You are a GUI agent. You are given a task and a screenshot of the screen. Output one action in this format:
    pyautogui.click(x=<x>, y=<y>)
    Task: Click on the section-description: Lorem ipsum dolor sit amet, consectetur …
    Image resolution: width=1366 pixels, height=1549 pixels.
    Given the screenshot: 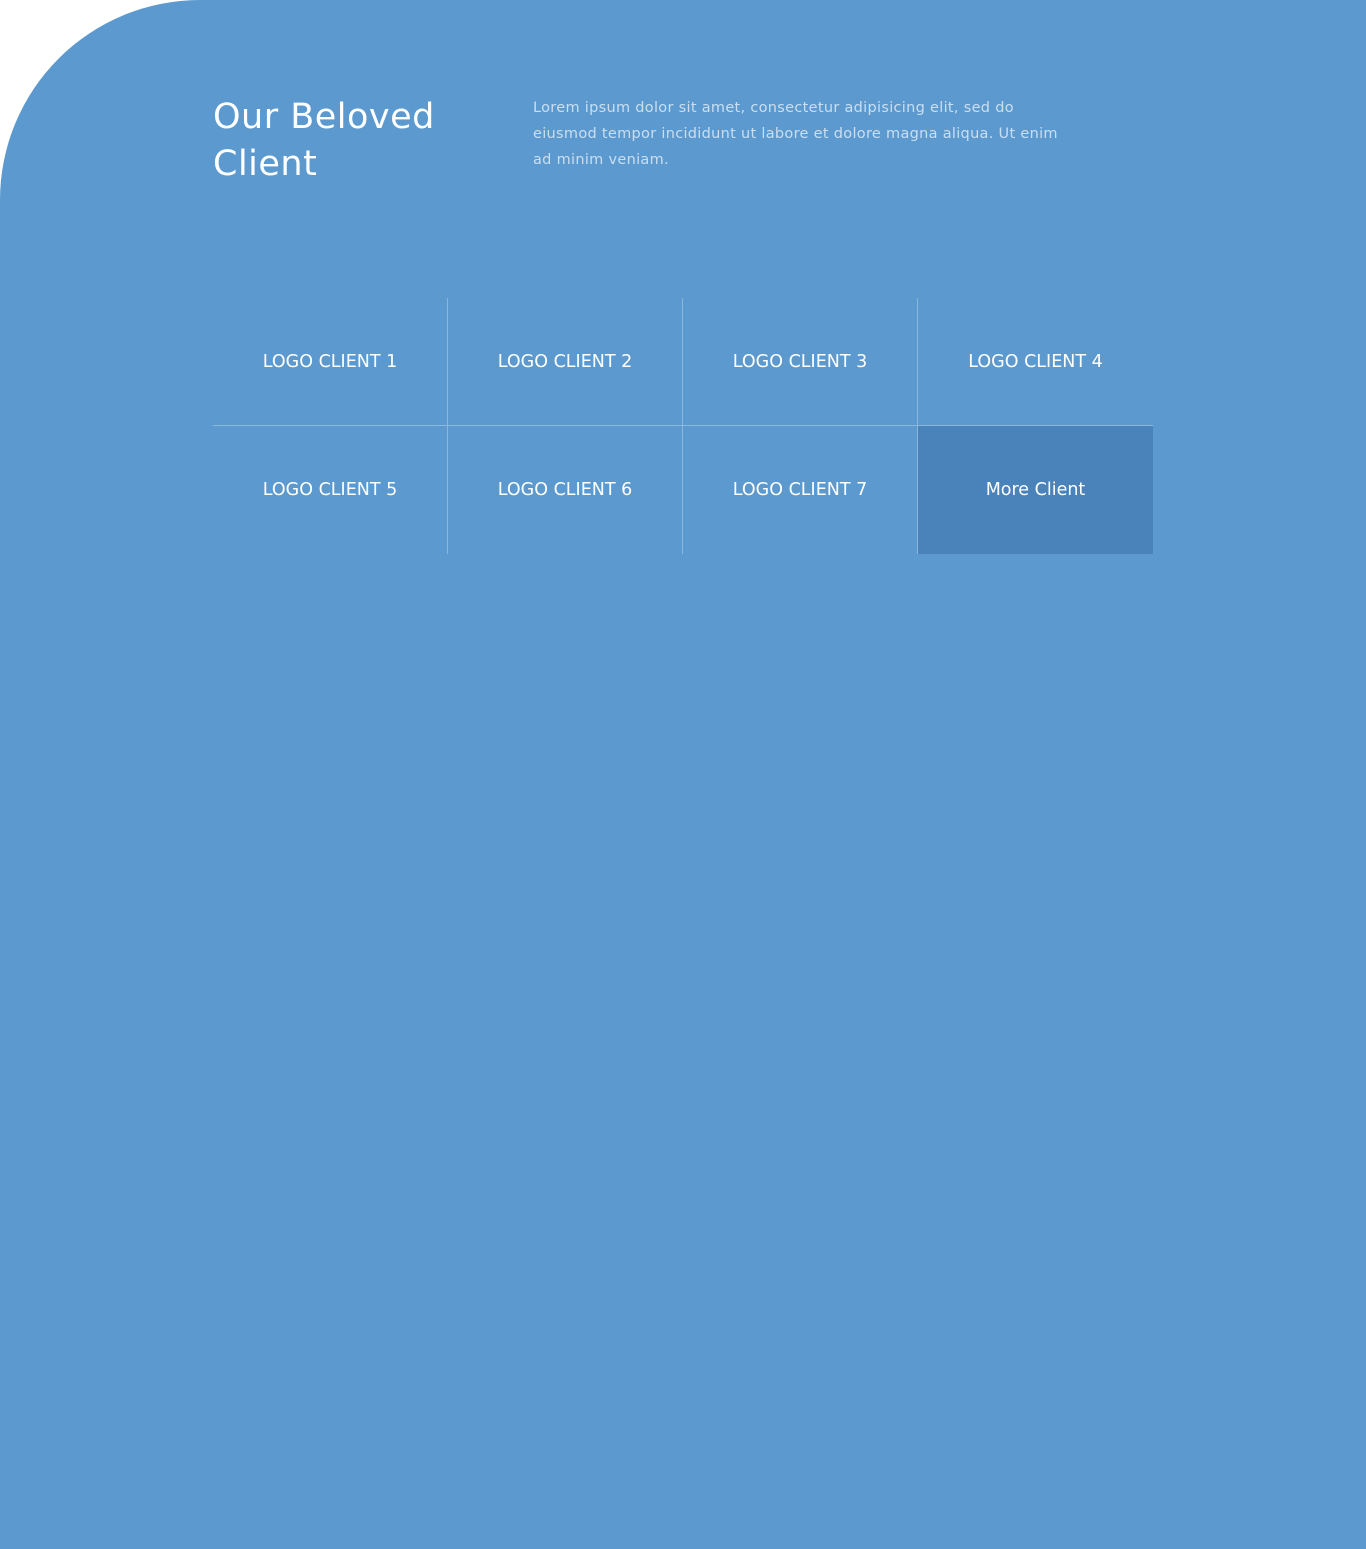 What is the action you would take?
    pyautogui.click(x=795, y=134)
    